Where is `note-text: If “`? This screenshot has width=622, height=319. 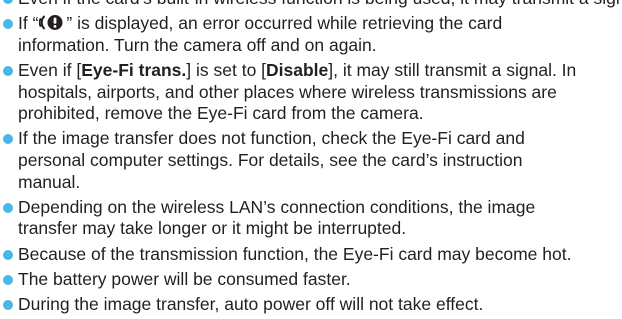 note-text: If “ is located at coordinates (28, 23).